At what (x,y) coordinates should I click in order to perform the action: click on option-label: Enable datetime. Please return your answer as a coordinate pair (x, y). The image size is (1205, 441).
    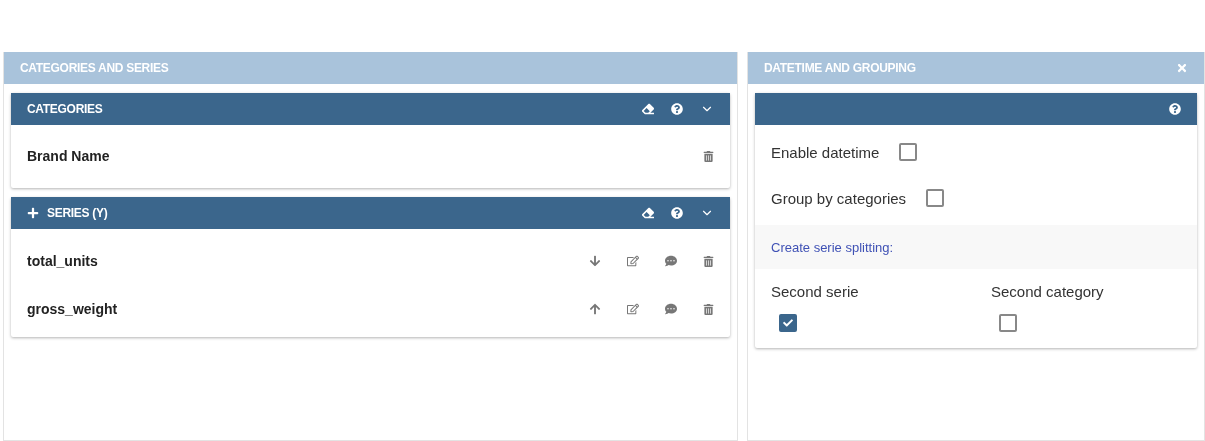
    Looking at the image, I should click on (825, 152).